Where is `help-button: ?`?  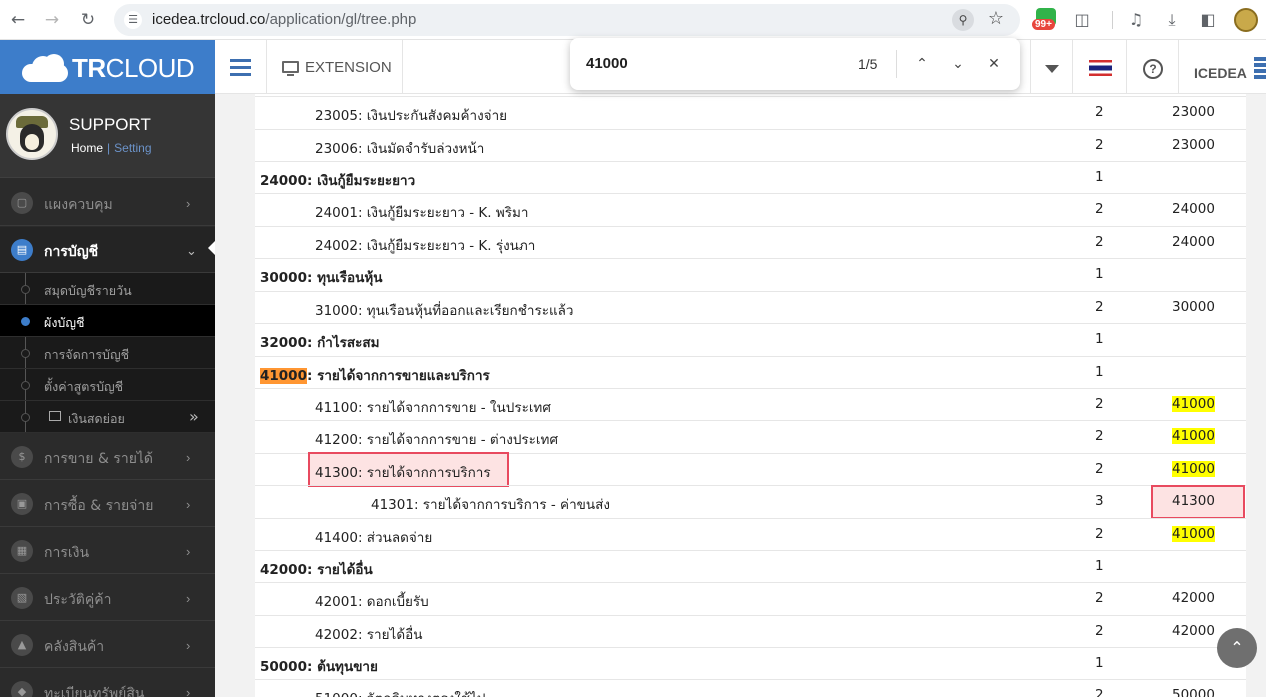 help-button: ? is located at coordinates (1152, 67).